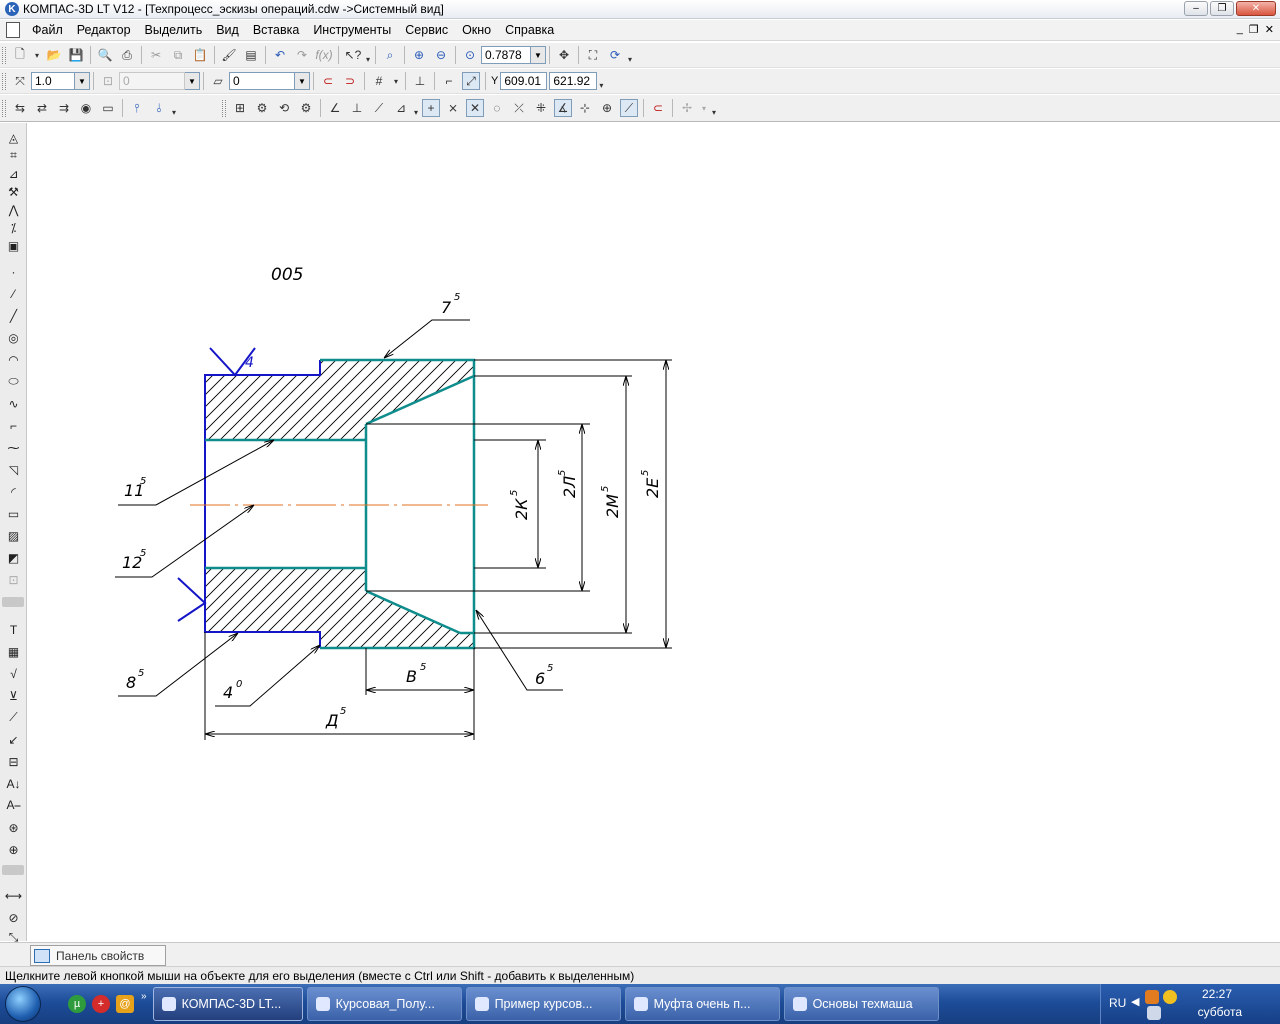  I want to click on snap-grid-icon: ⁜, so click(541, 108).